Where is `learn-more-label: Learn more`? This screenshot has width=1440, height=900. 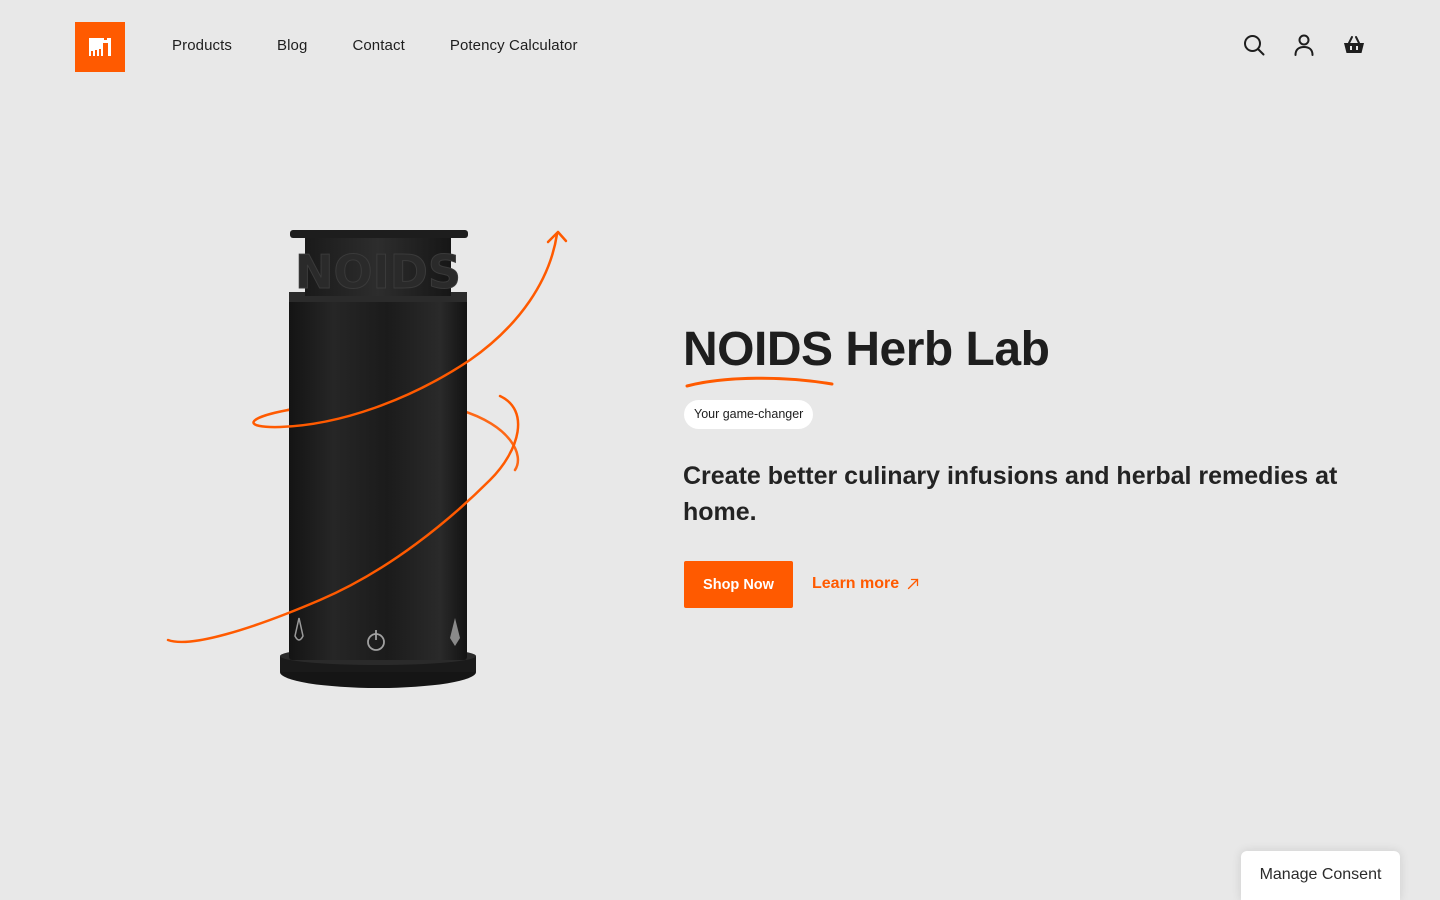 learn-more-label: Learn more is located at coordinates (856, 583).